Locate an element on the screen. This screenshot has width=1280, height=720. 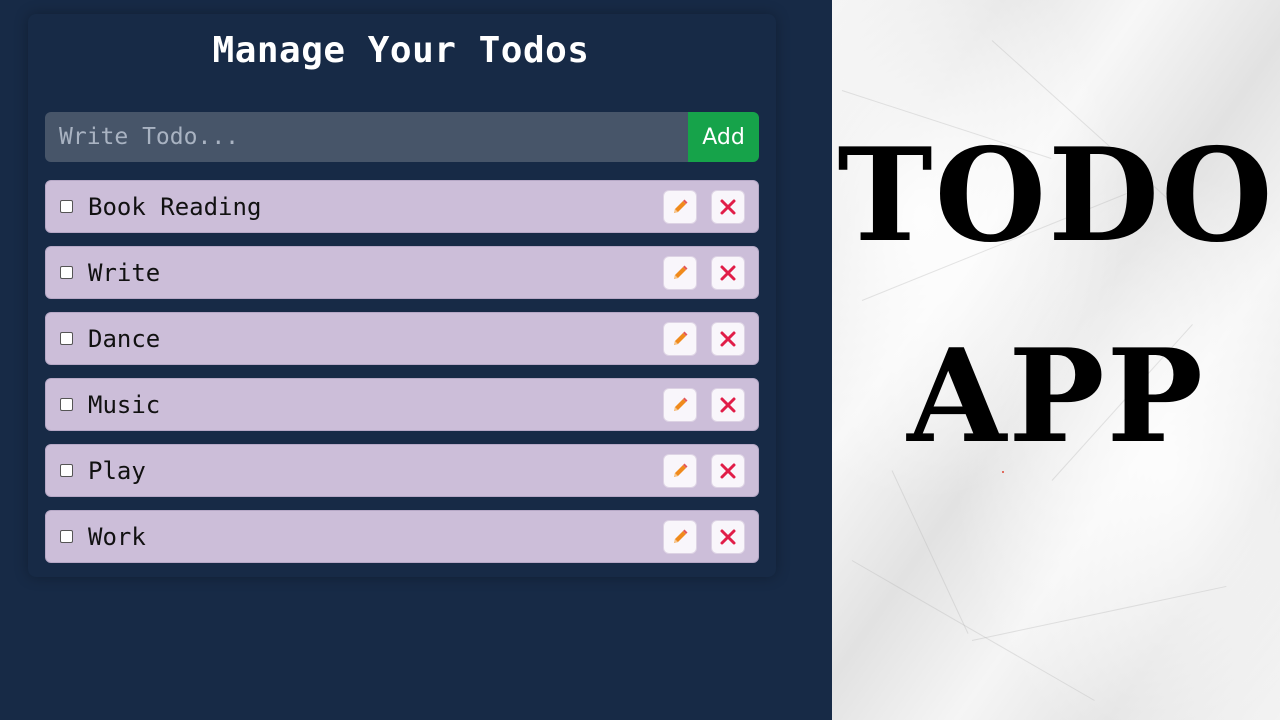
banner-title-line2: APP is located at coordinates (1056, 397).